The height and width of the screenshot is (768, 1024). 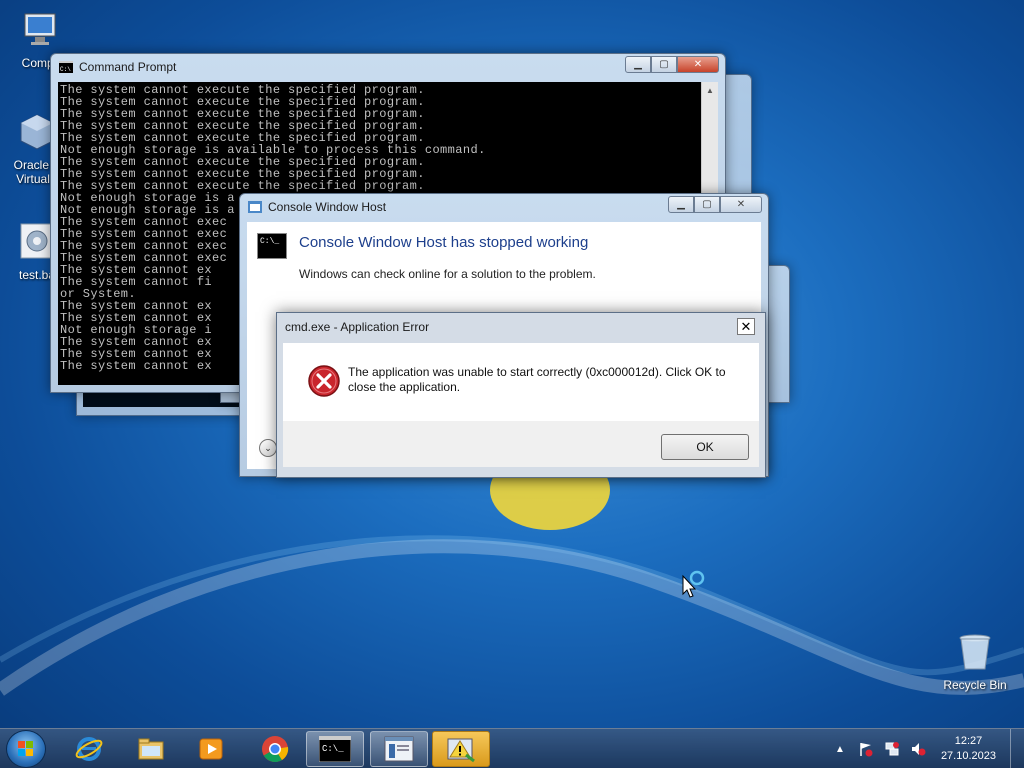 I want to click on command-prompt-icon: C:\_, so click(x=335, y=749).